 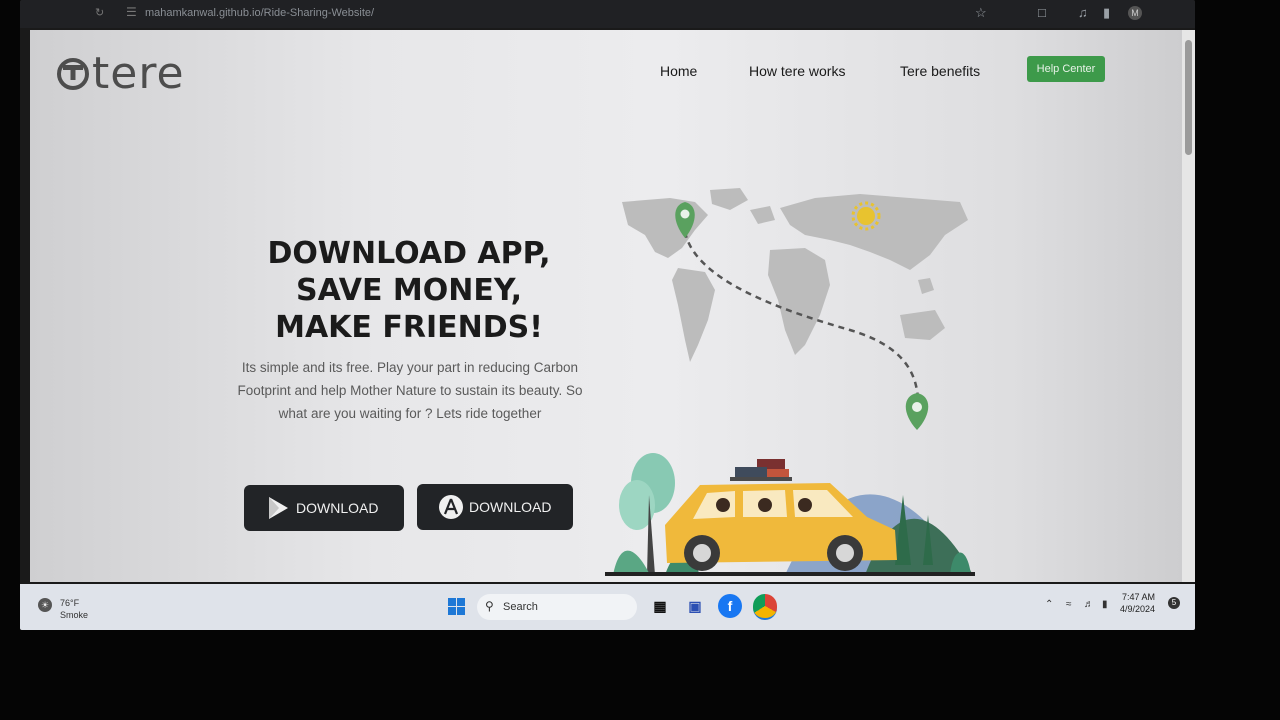 I want to click on hero-title: DOWNLOAD APP, SAVE MONEY, MAKE FRIENDS!, so click(x=409, y=290).